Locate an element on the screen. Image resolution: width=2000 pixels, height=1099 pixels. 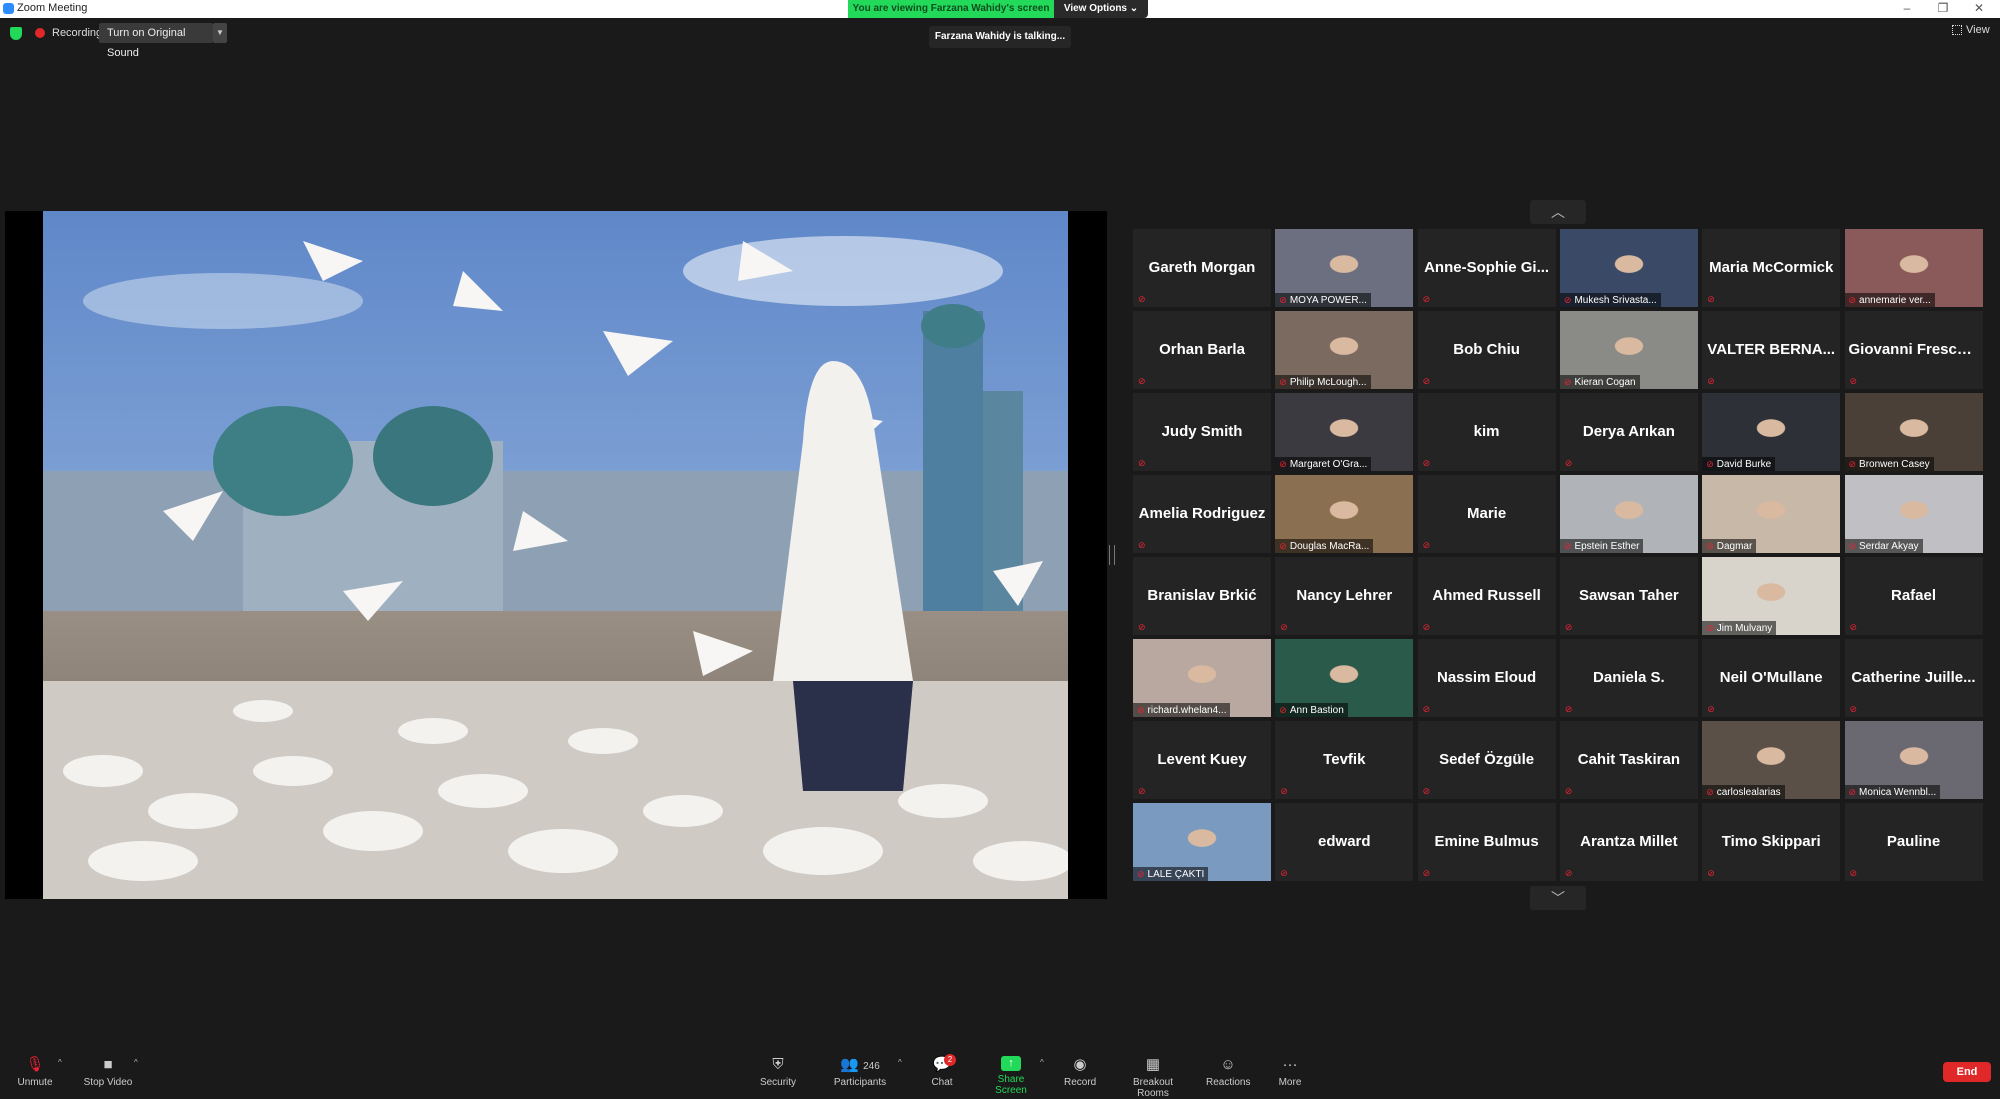
participant-tile: Maria McCormick ⊘ is located at coordinates (1771, 268).